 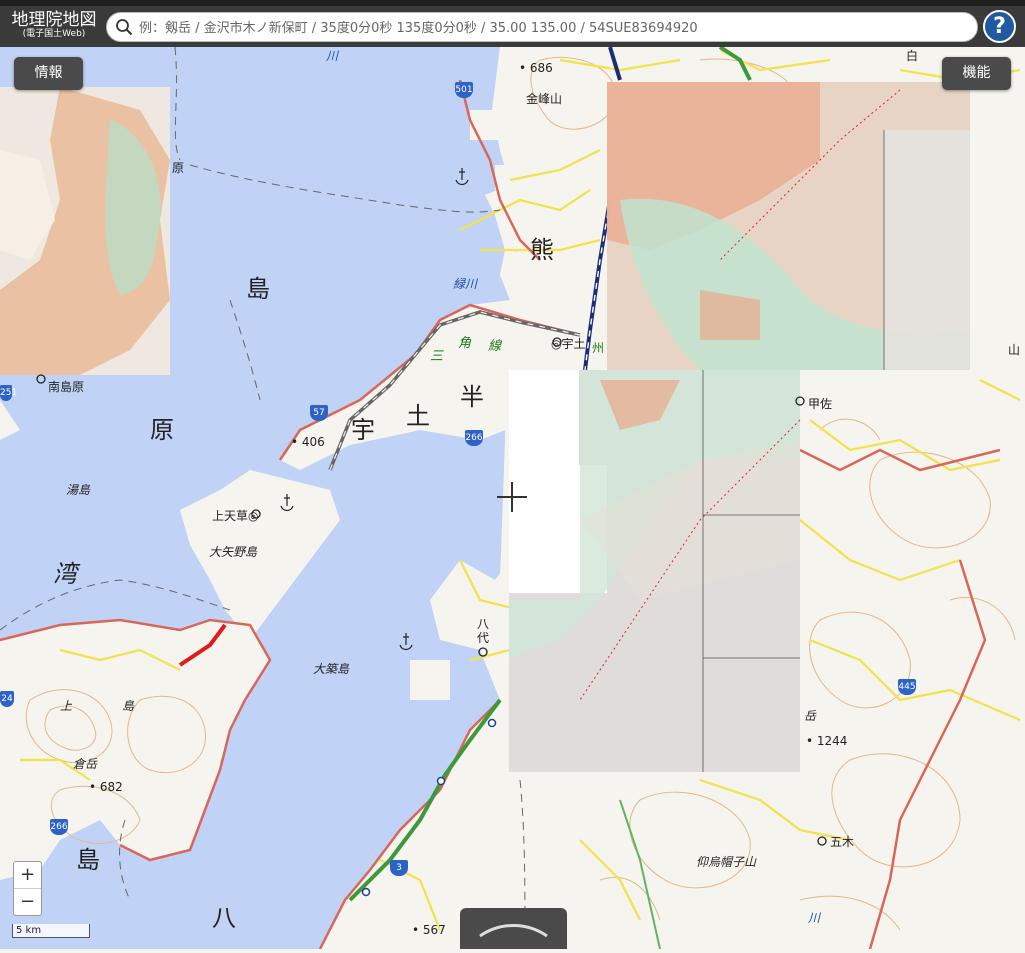 What do you see at coordinates (814, 918) in the screenshot?
I see `label-gawa-bottom: 川` at bounding box center [814, 918].